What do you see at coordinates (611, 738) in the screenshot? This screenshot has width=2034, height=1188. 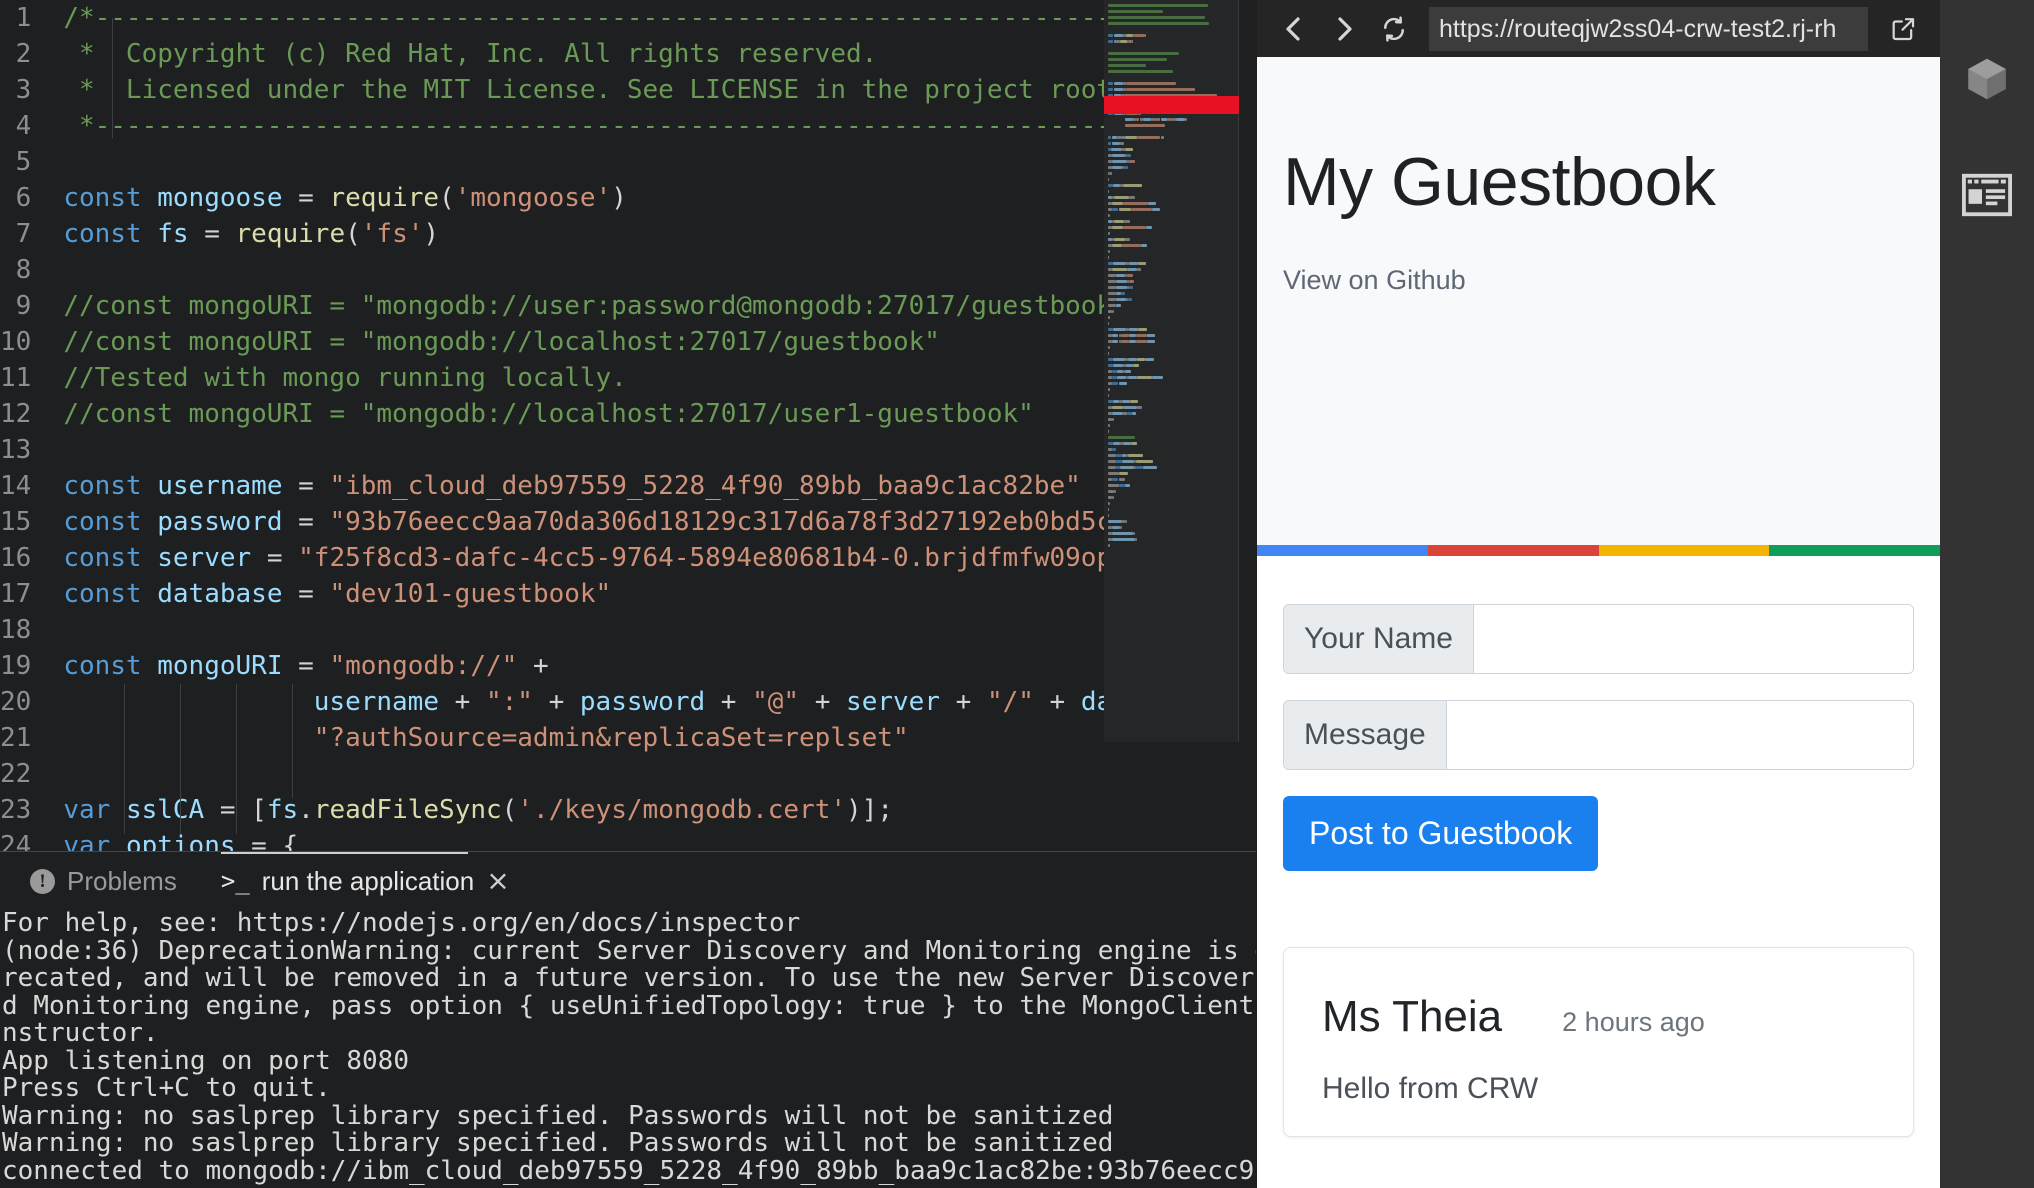 I see `line-text: "?authSource=admin&replicaSet=replset"` at bounding box center [611, 738].